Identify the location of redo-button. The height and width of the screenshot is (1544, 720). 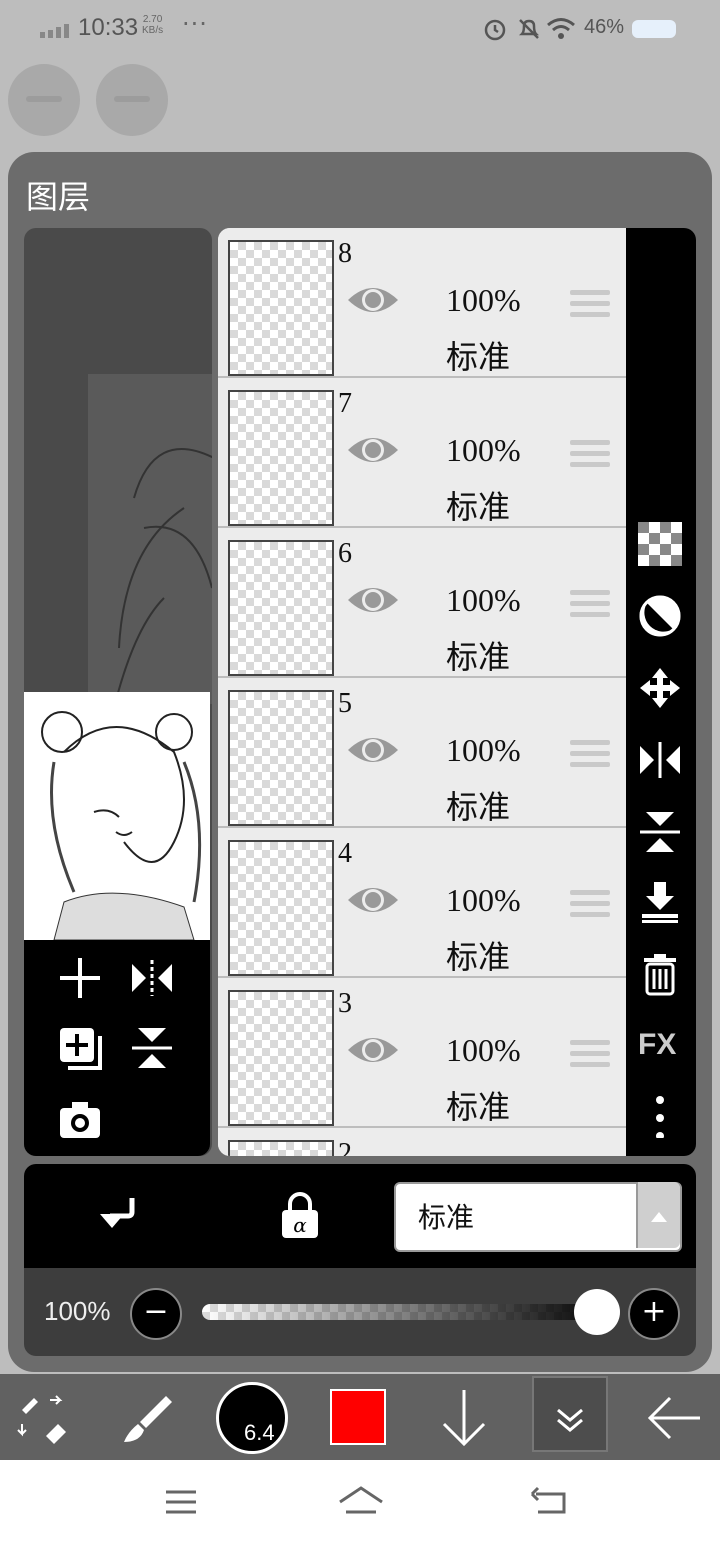
(132, 100).